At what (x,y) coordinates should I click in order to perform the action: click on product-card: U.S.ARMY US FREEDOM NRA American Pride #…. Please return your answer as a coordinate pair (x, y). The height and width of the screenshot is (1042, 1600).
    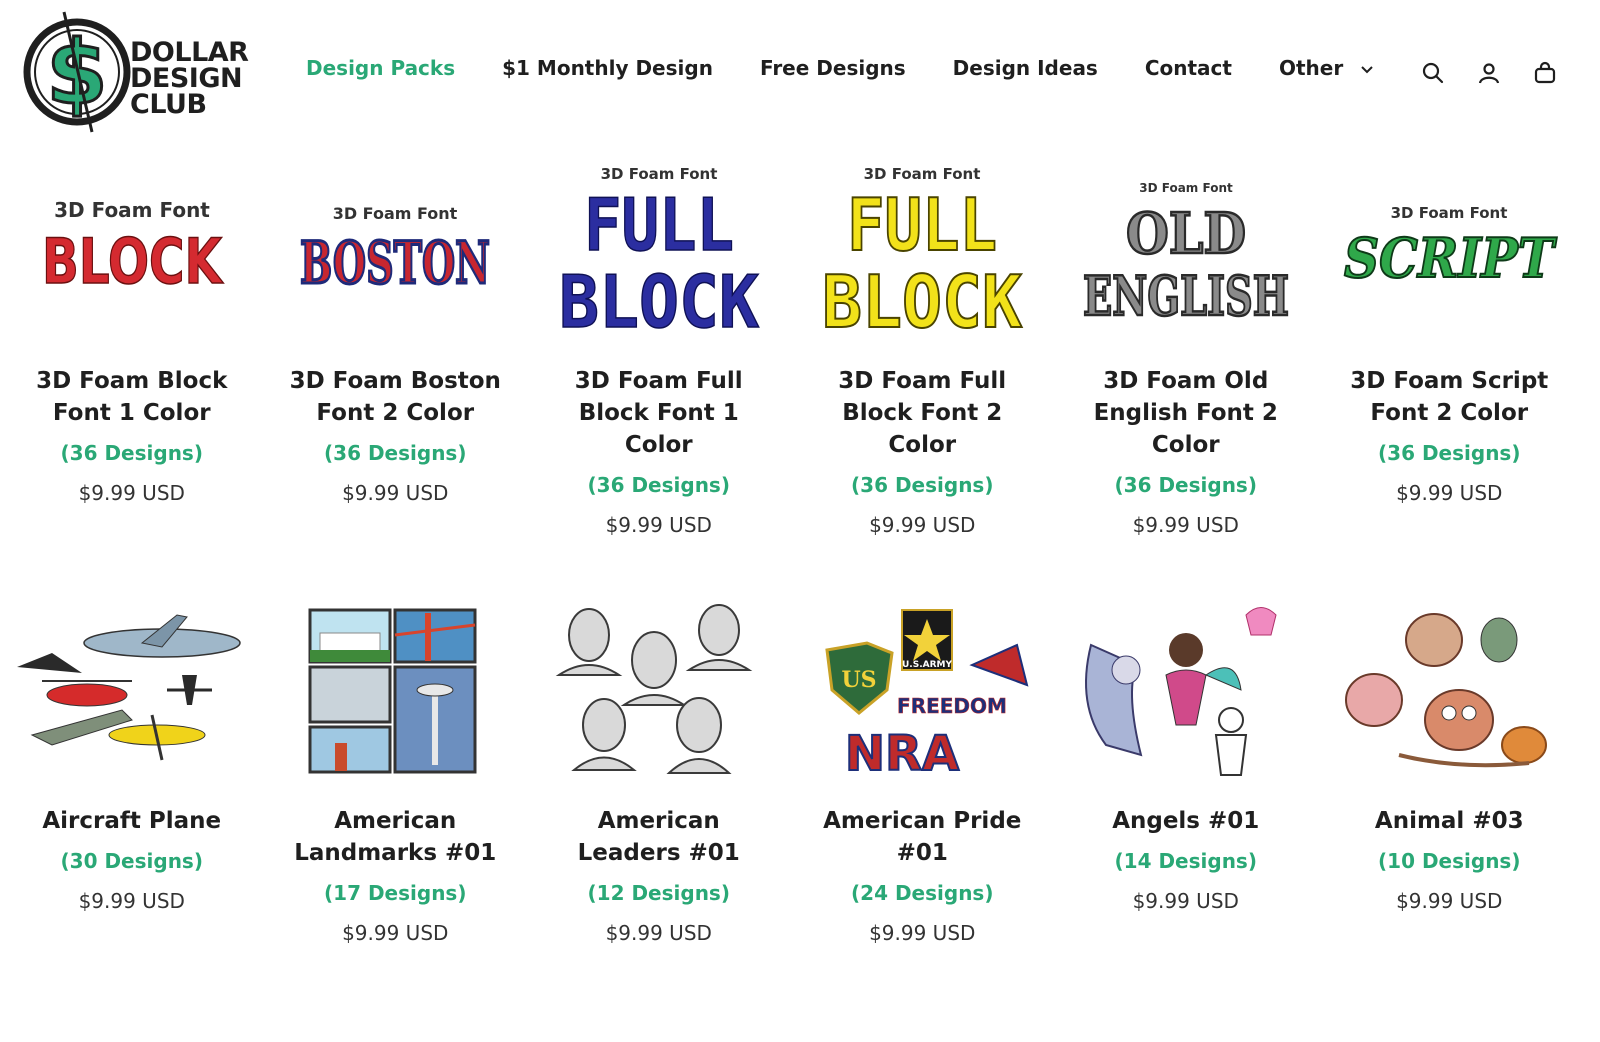
    Looking at the image, I should click on (923, 770).